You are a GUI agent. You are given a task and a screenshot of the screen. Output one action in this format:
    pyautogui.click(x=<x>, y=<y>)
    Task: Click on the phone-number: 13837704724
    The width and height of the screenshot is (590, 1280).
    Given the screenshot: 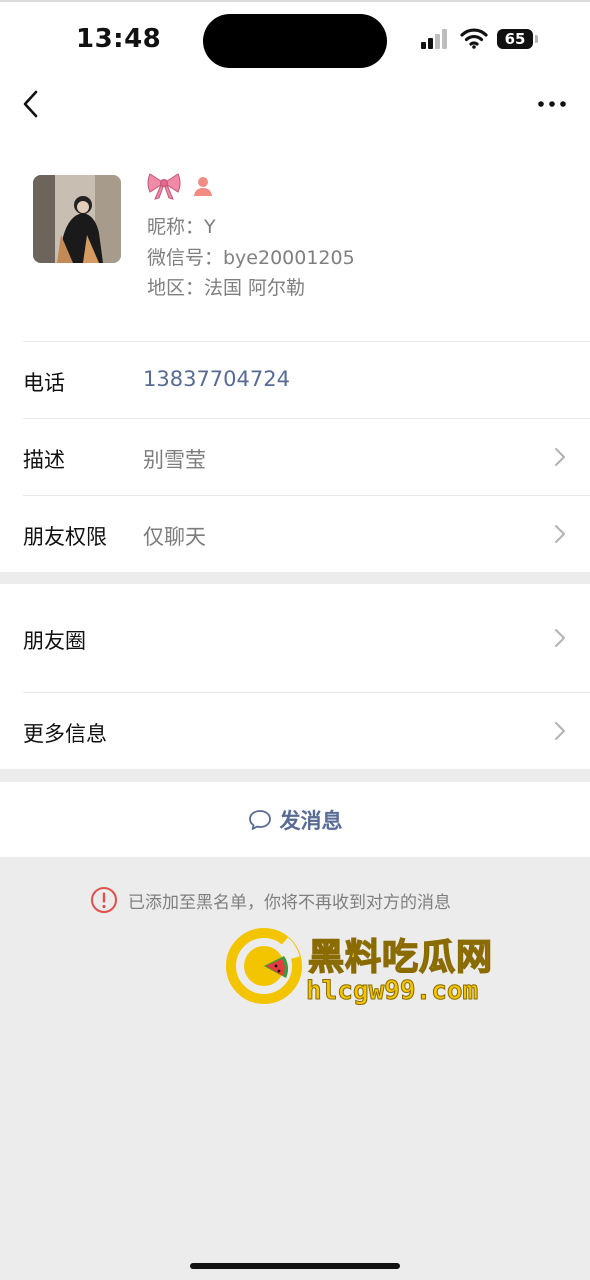 What is the action you would take?
    pyautogui.click(x=216, y=379)
    